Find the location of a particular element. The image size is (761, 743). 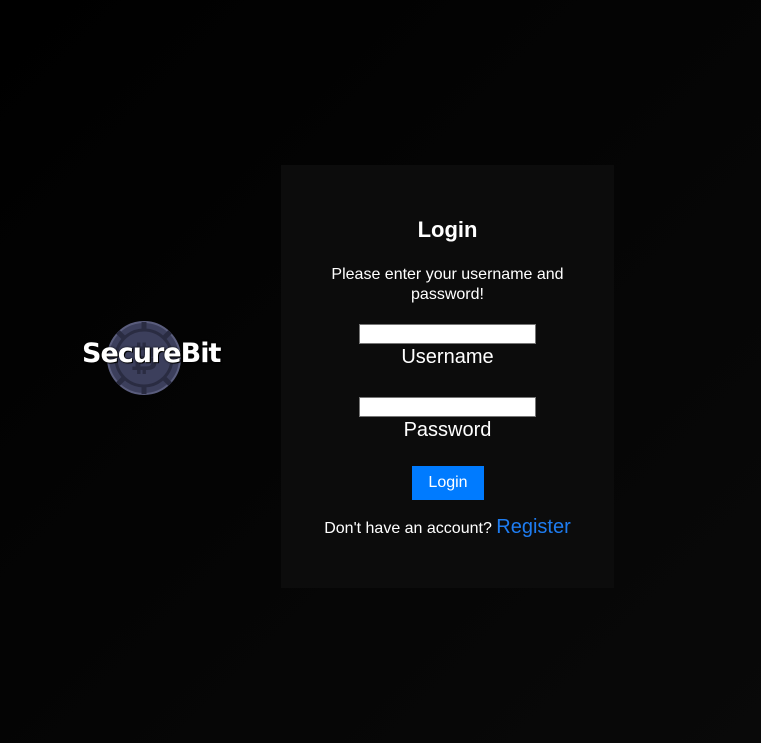

brand-name: SecureBit is located at coordinates (151, 353).